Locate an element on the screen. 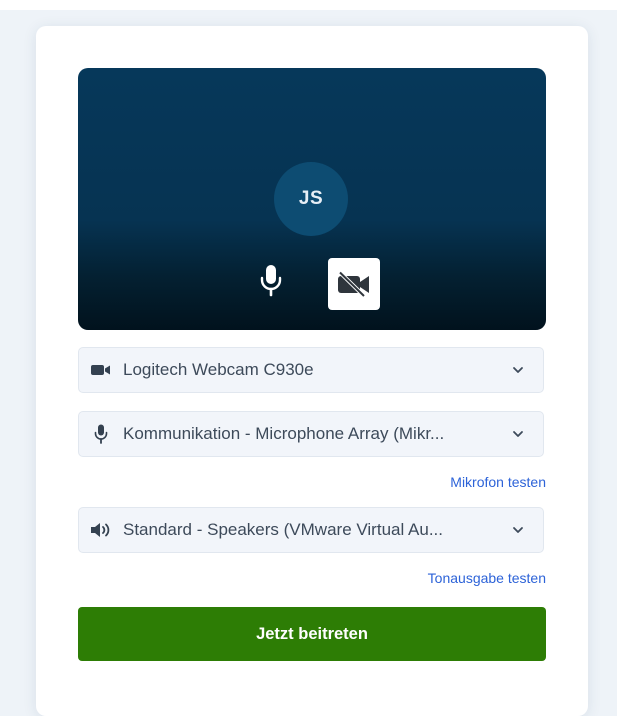  avatar: JS is located at coordinates (311, 199).